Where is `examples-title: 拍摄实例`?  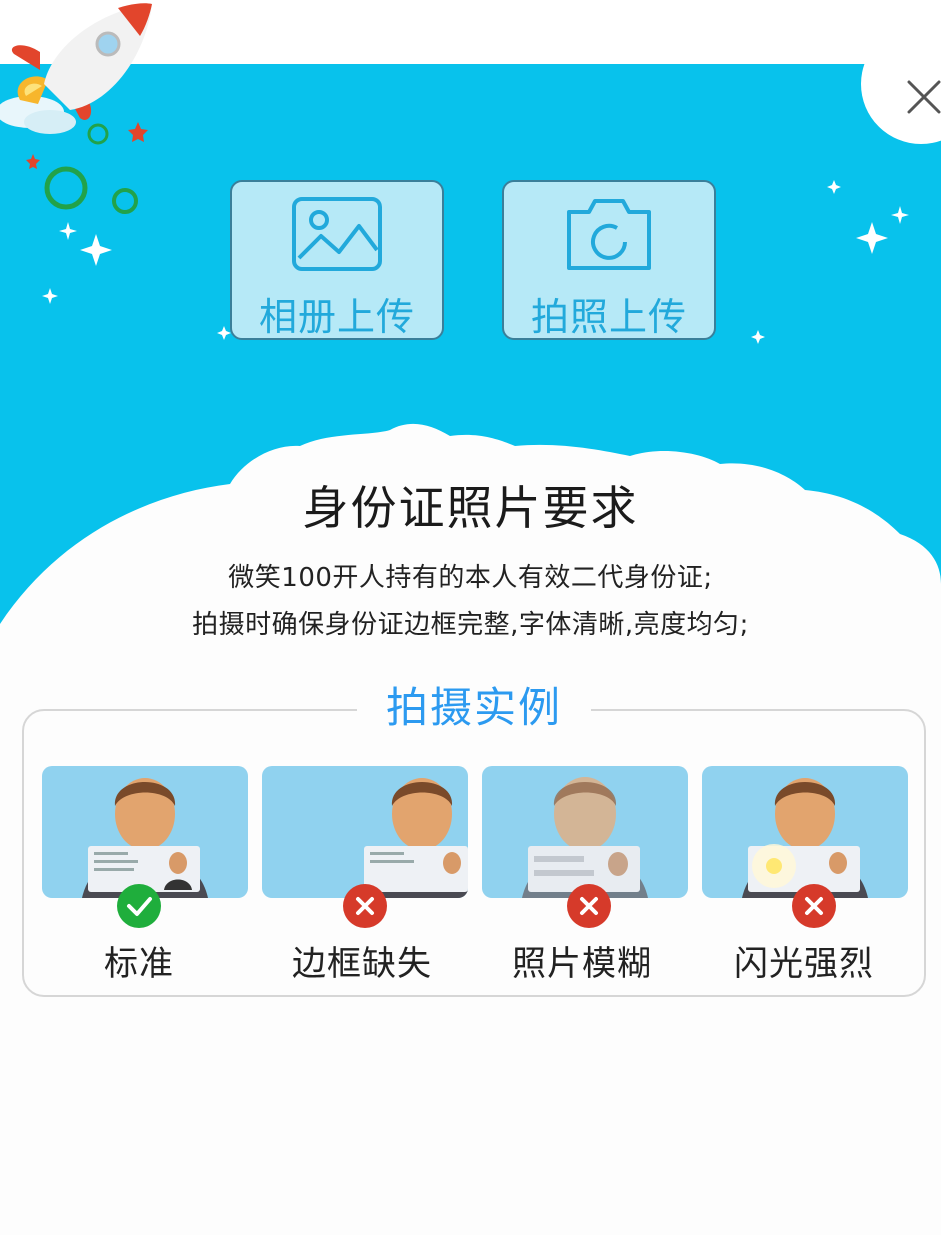
examples-title: 拍摄实例 is located at coordinates (474, 708).